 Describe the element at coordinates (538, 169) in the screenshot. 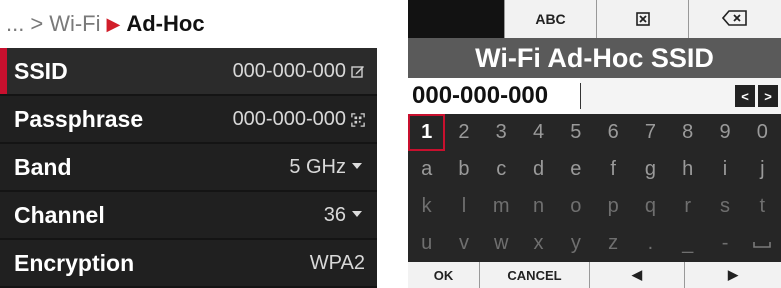

I see `key: d` at that location.